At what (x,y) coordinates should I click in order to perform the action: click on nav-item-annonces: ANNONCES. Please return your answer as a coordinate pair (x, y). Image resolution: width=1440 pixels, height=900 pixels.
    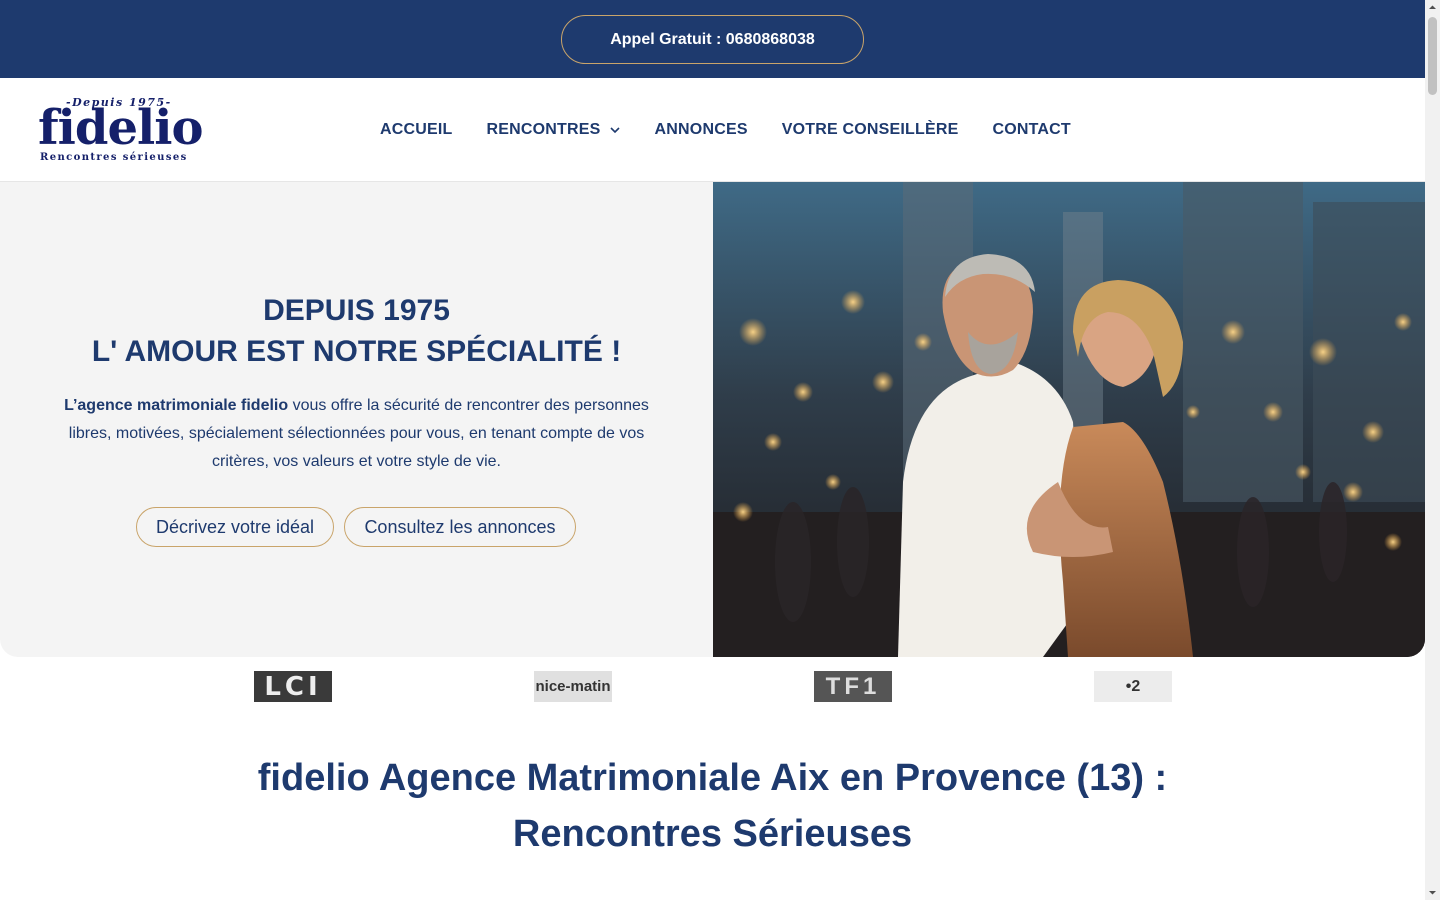
    Looking at the image, I should click on (701, 130).